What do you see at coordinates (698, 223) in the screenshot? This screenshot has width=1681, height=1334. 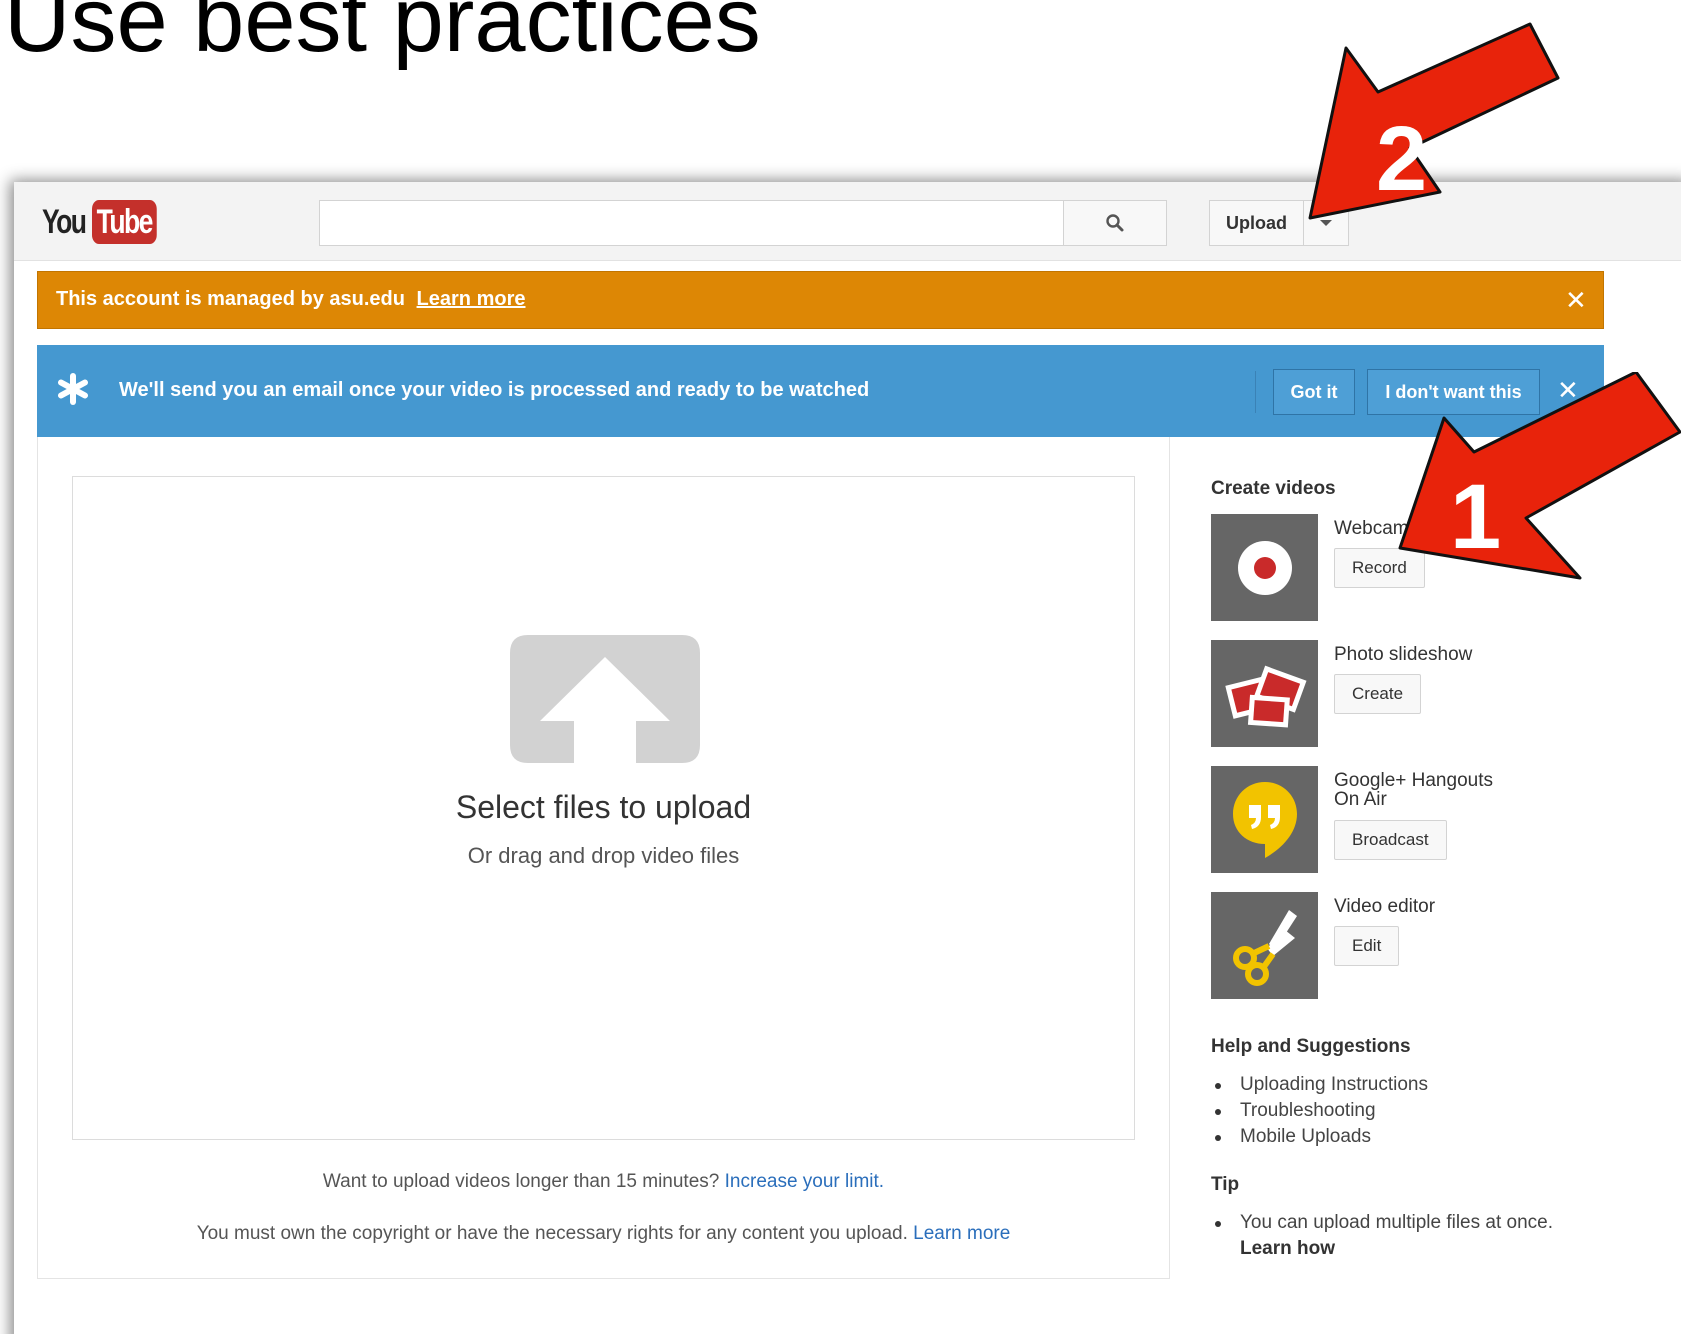 I see `search-input` at bounding box center [698, 223].